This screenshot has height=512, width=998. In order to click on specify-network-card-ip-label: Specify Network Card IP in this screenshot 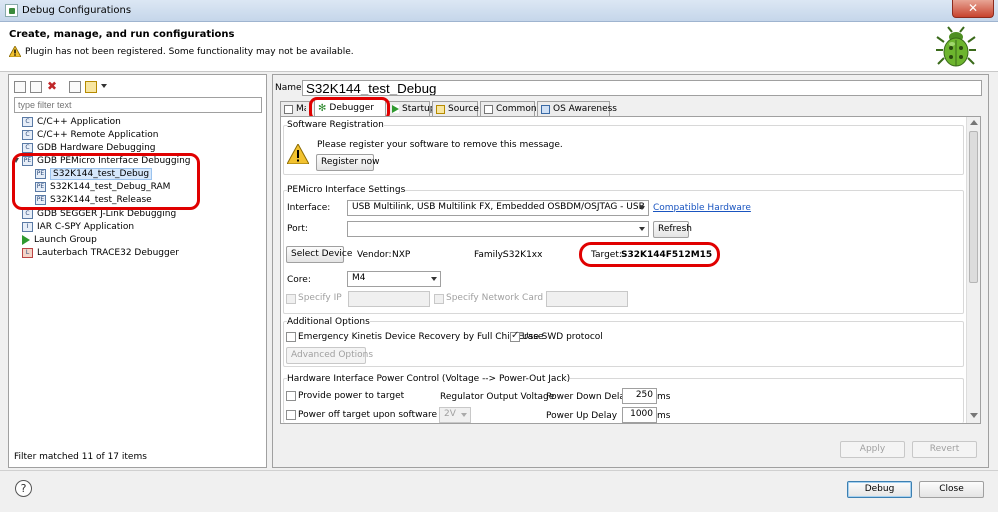, I will do `click(500, 298)`.